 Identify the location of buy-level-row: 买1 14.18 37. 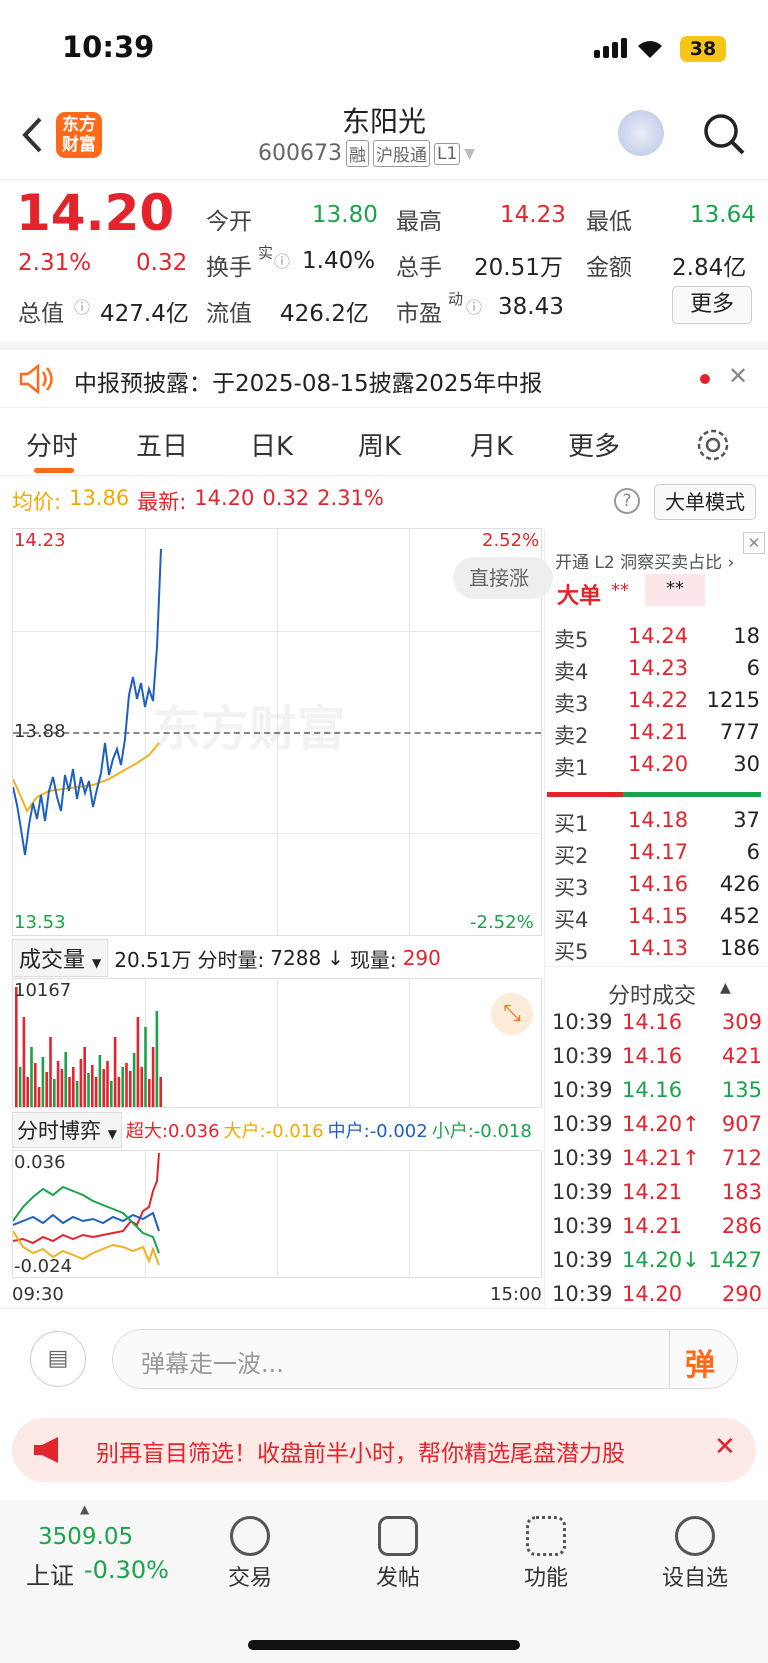
(657, 822).